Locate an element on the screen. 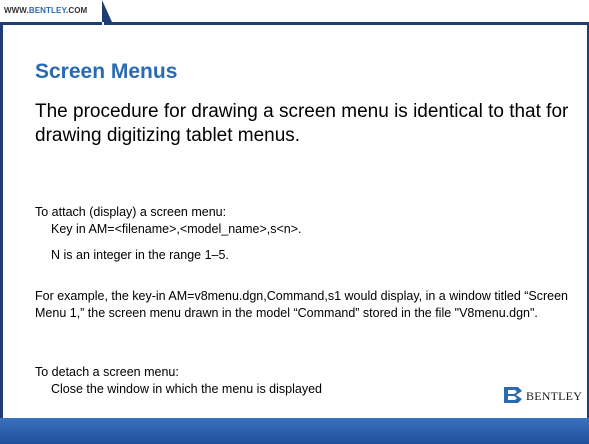 The width and height of the screenshot is (589, 444). website-url: WWW.BENTLEY.COM is located at coordinates (45, 10).